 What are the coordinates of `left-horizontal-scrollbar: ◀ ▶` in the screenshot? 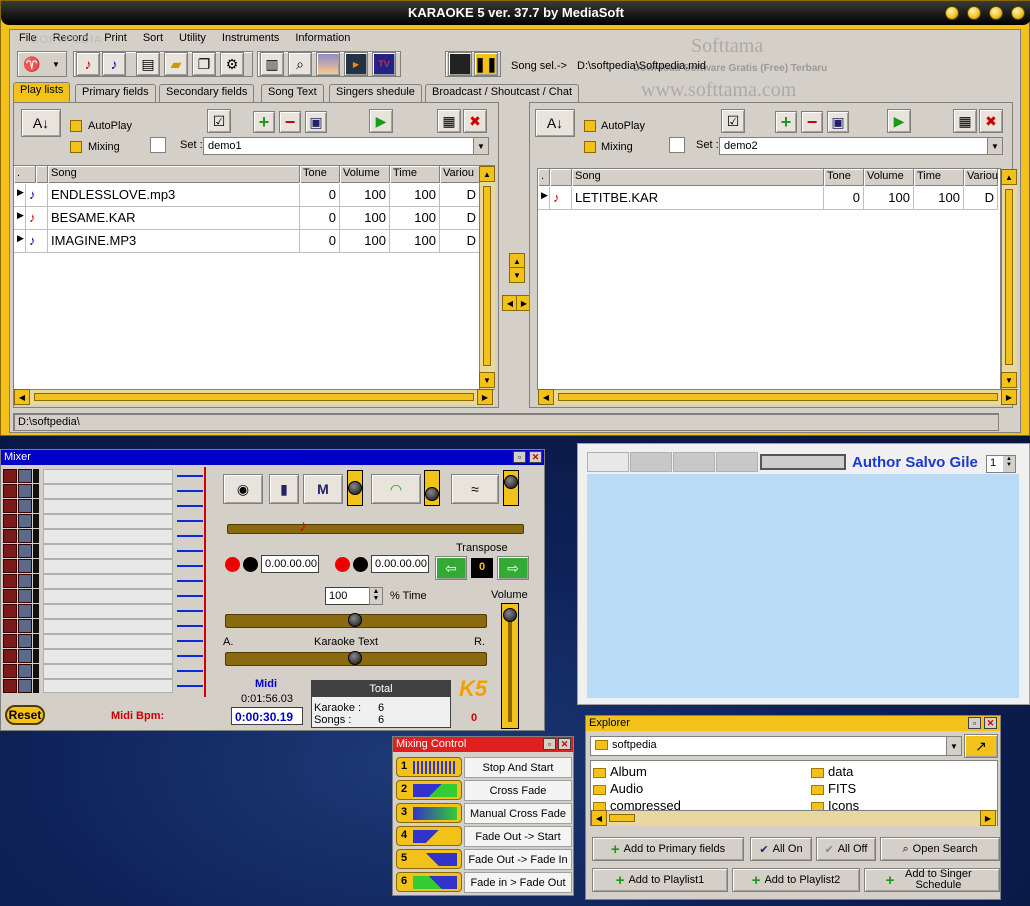 It's located at (254, 397).